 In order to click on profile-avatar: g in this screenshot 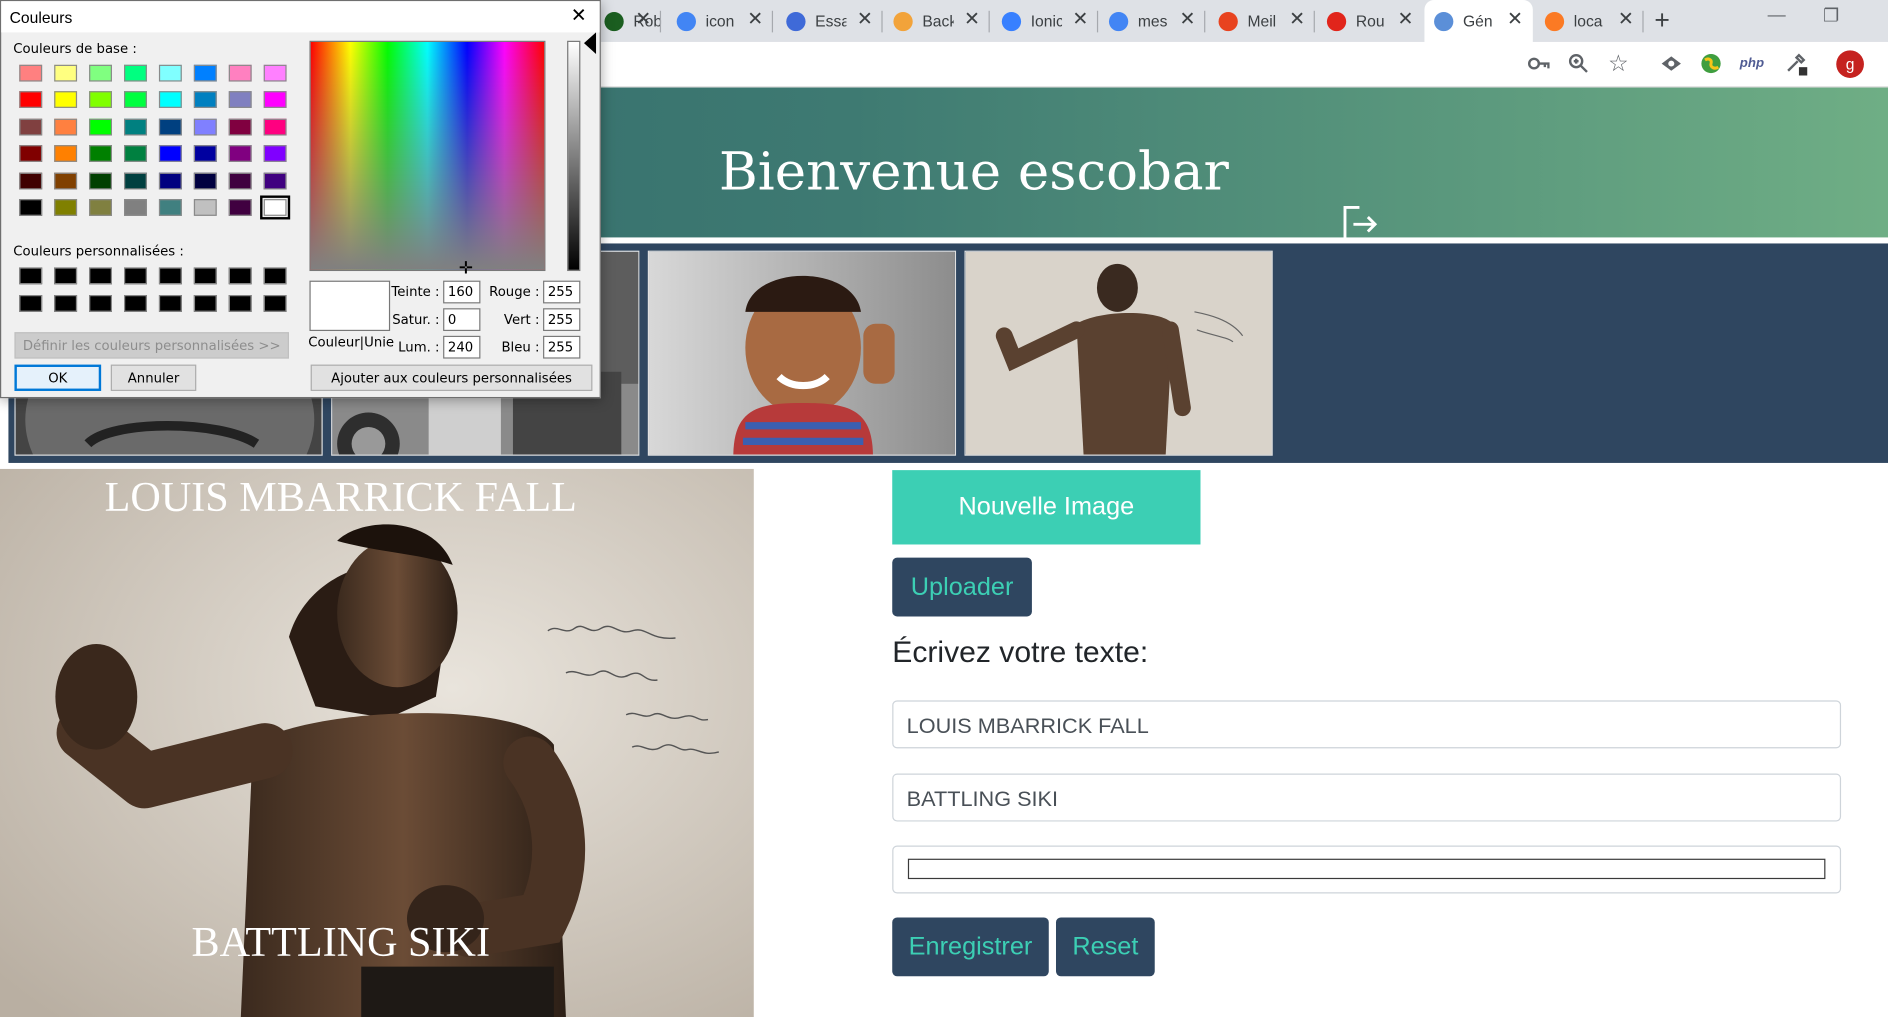, I will do `click(1850, 64)`.